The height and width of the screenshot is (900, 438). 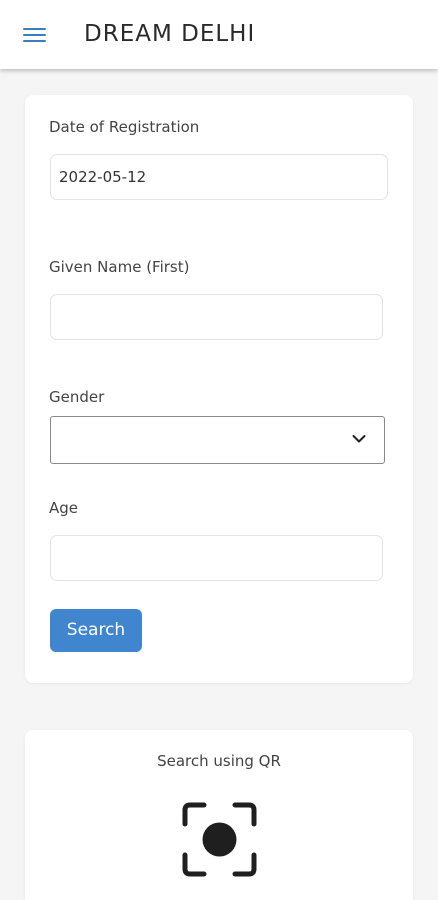 I want to click on date-of-registration-label: Date of Registration, so click(x=124, y=127).